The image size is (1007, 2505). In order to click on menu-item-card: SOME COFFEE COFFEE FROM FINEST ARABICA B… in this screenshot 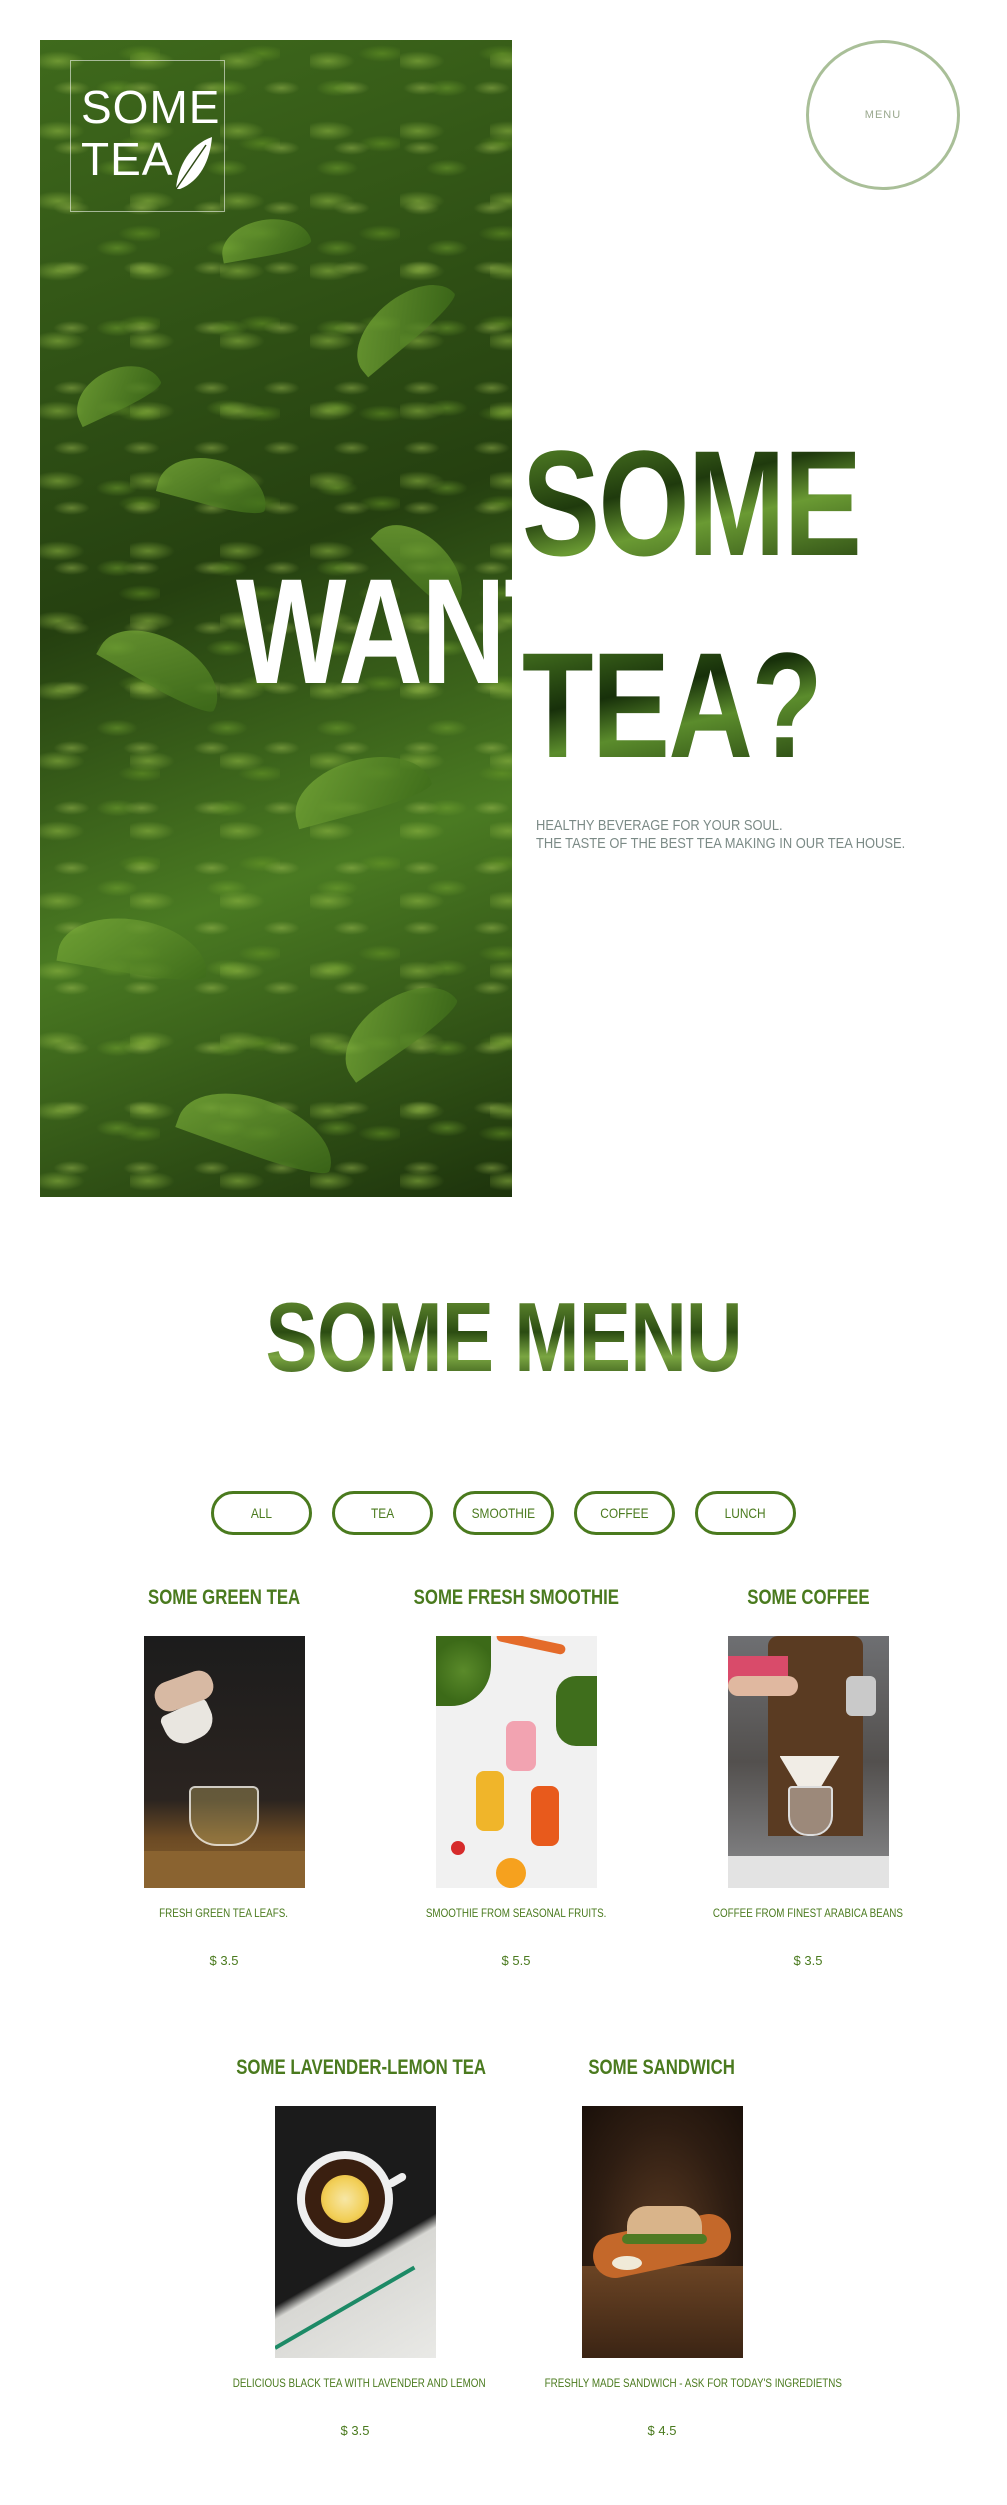, I will do `click(808, 1776)`.